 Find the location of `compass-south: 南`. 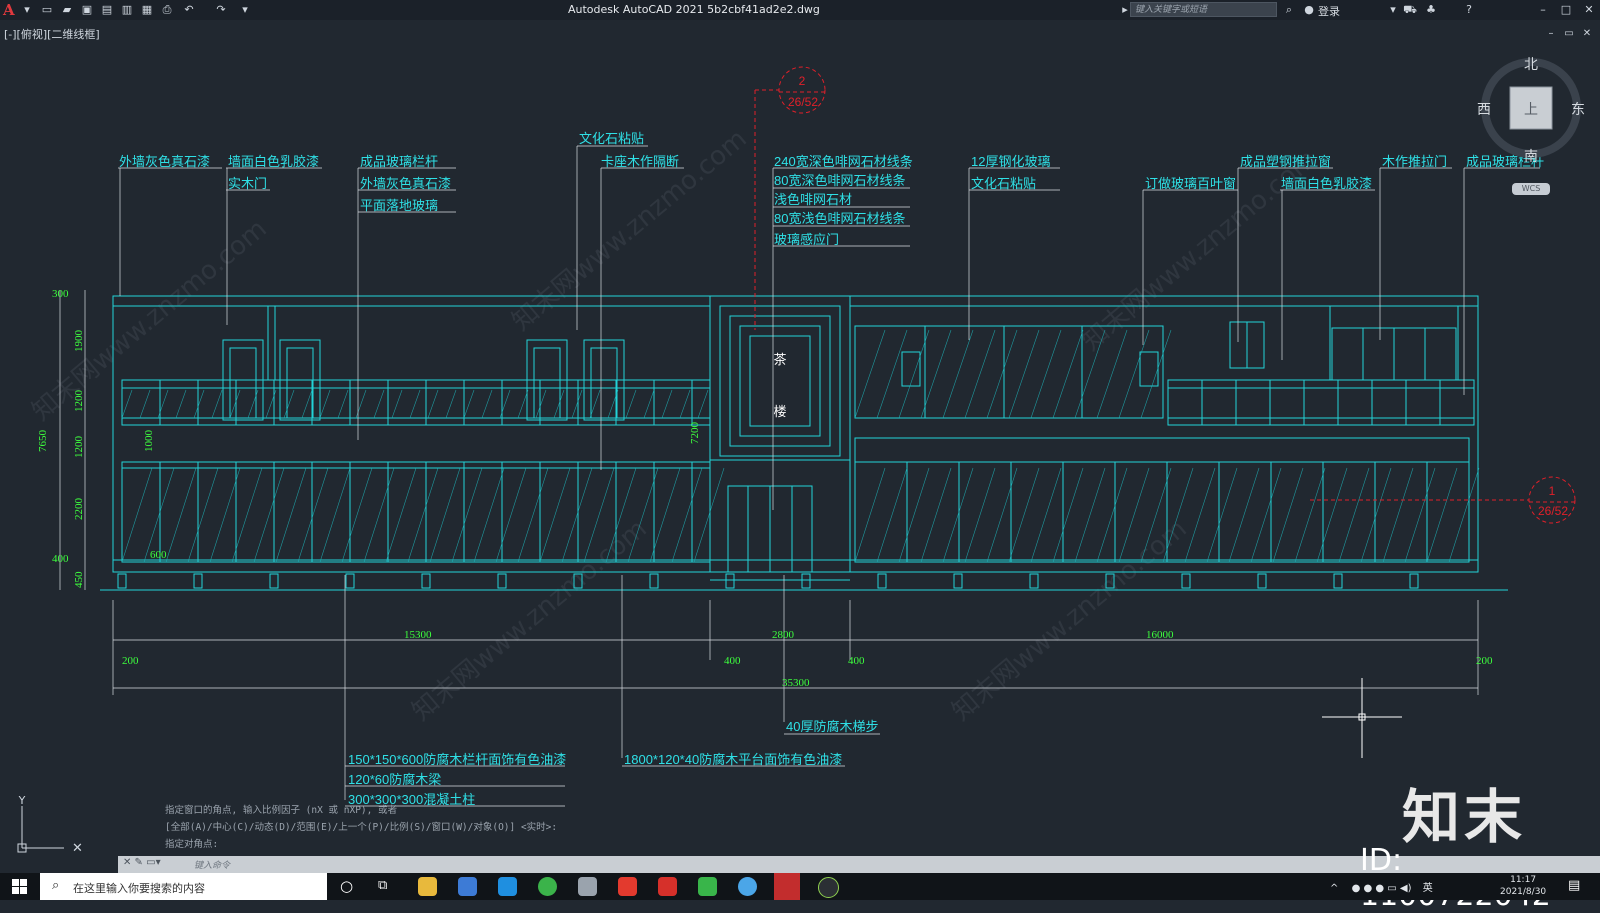

compass-south: 南 is located at coordinates (1531, 157).